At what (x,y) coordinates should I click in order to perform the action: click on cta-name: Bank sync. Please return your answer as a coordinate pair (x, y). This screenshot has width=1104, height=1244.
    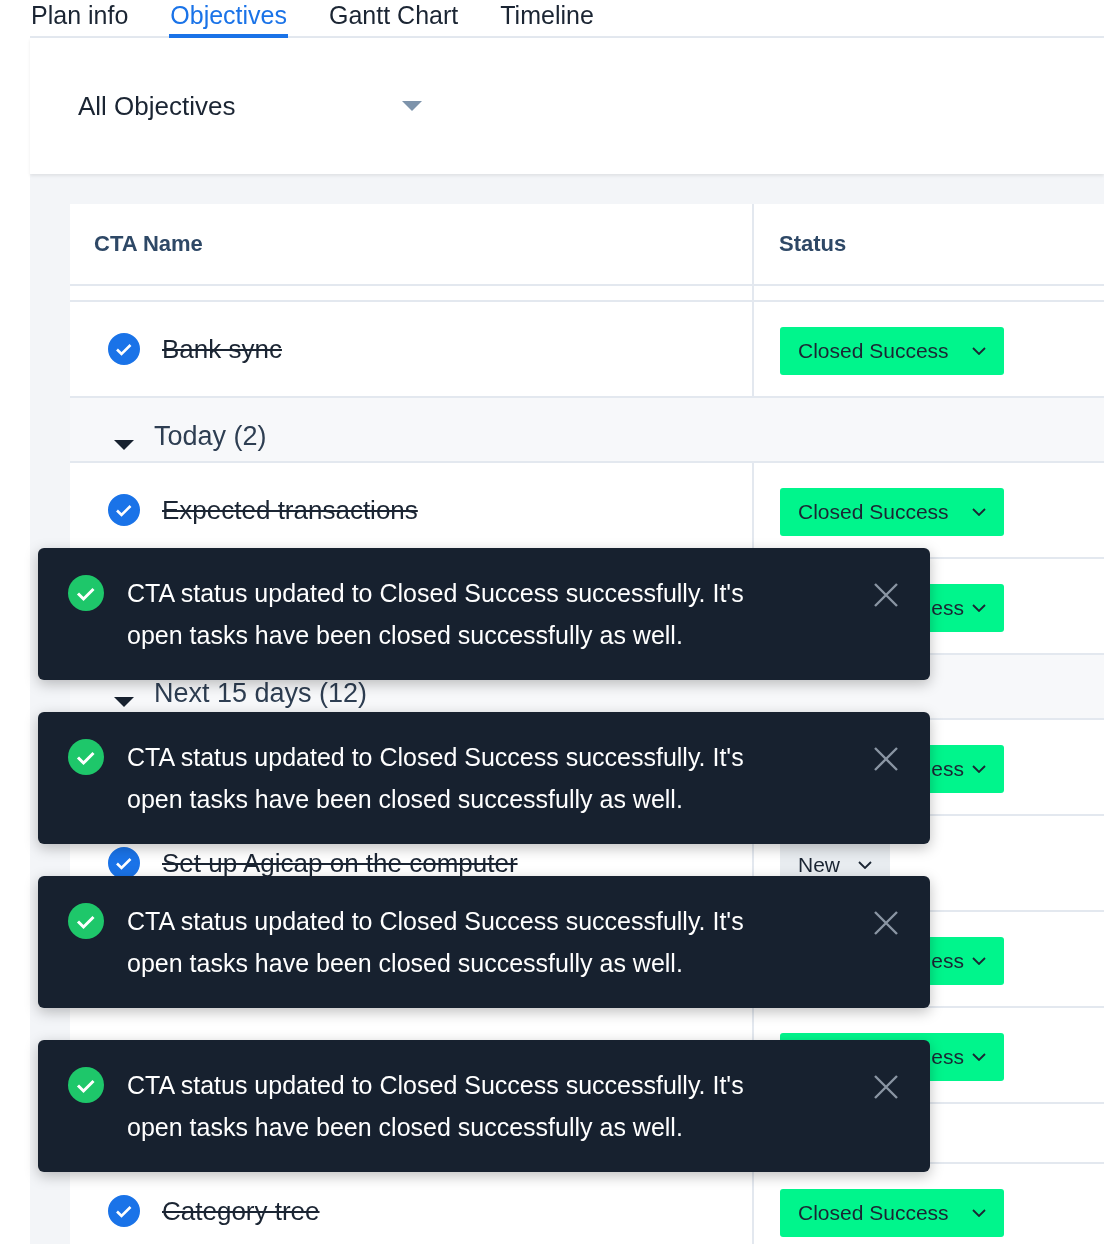
    Looking at the image, I should click on (222, 349).